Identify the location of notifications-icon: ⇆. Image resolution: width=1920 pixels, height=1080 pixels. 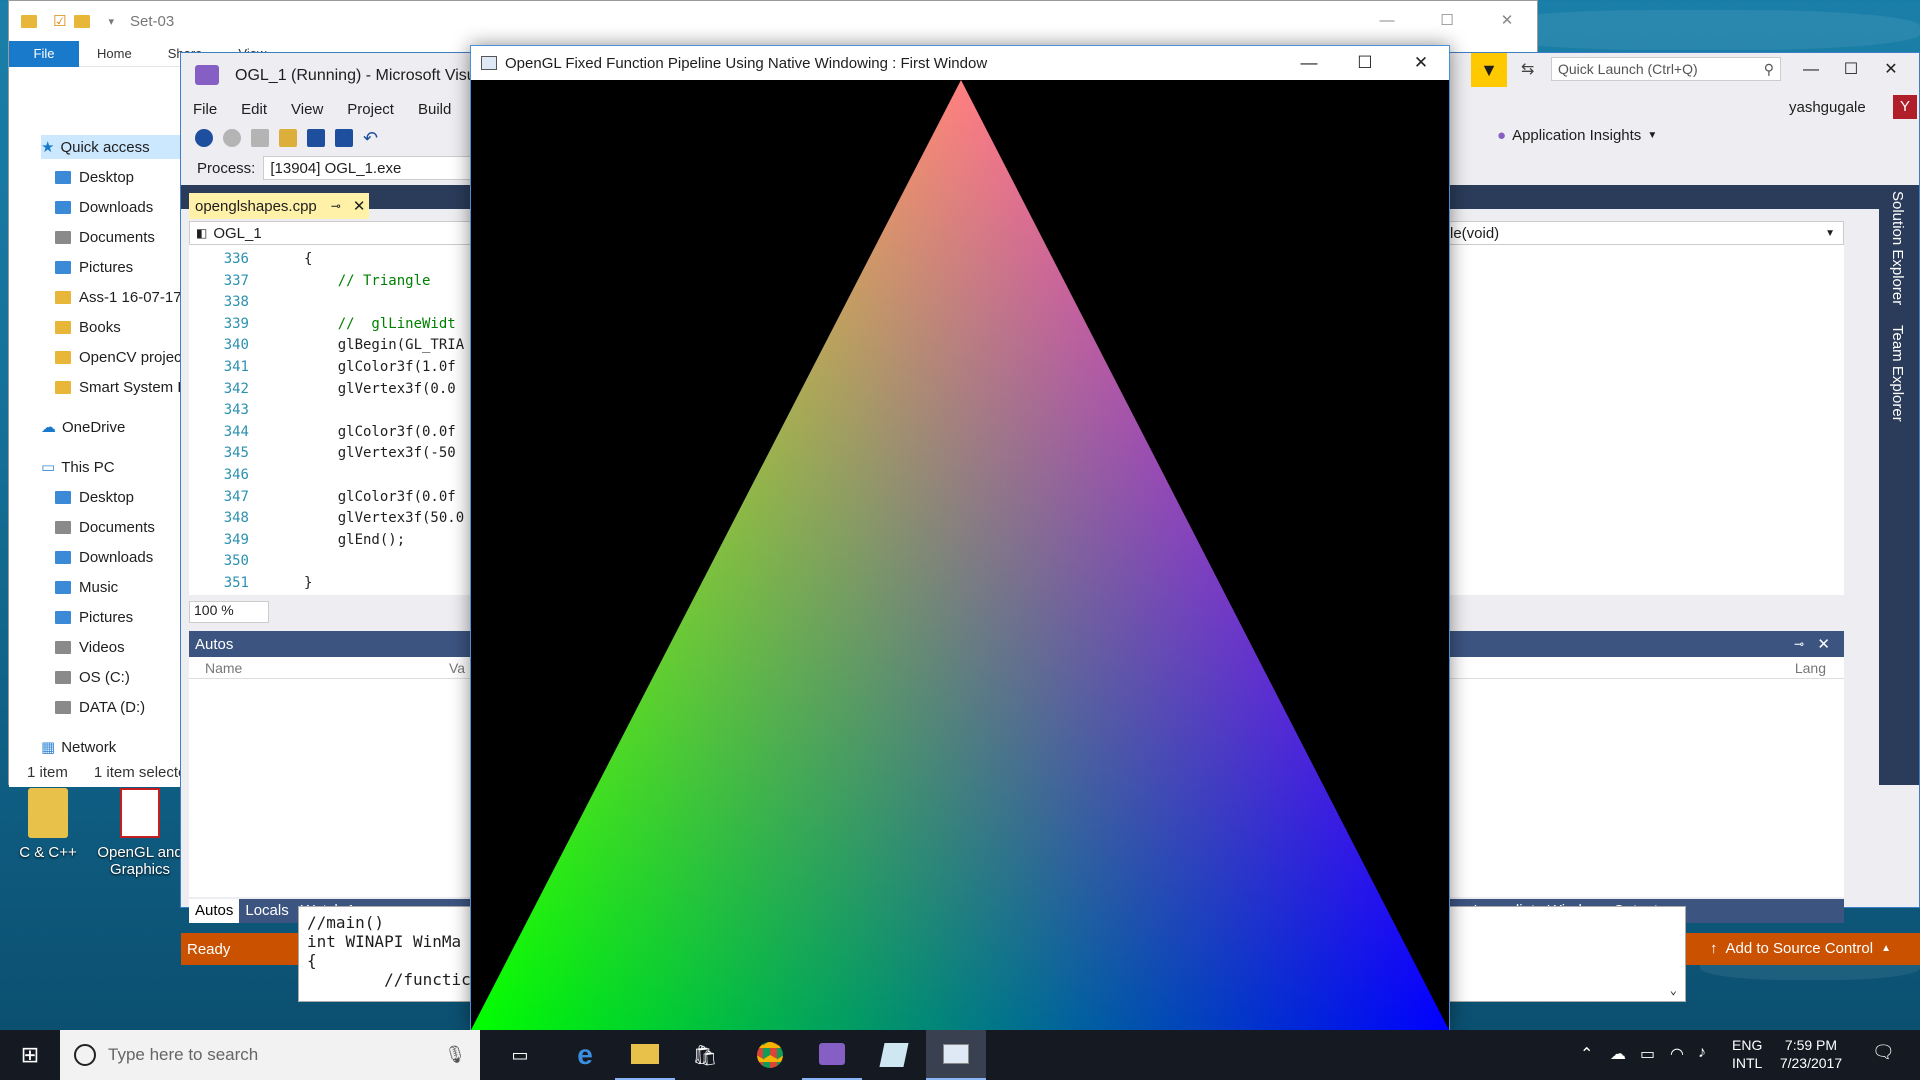
(1527, 69).